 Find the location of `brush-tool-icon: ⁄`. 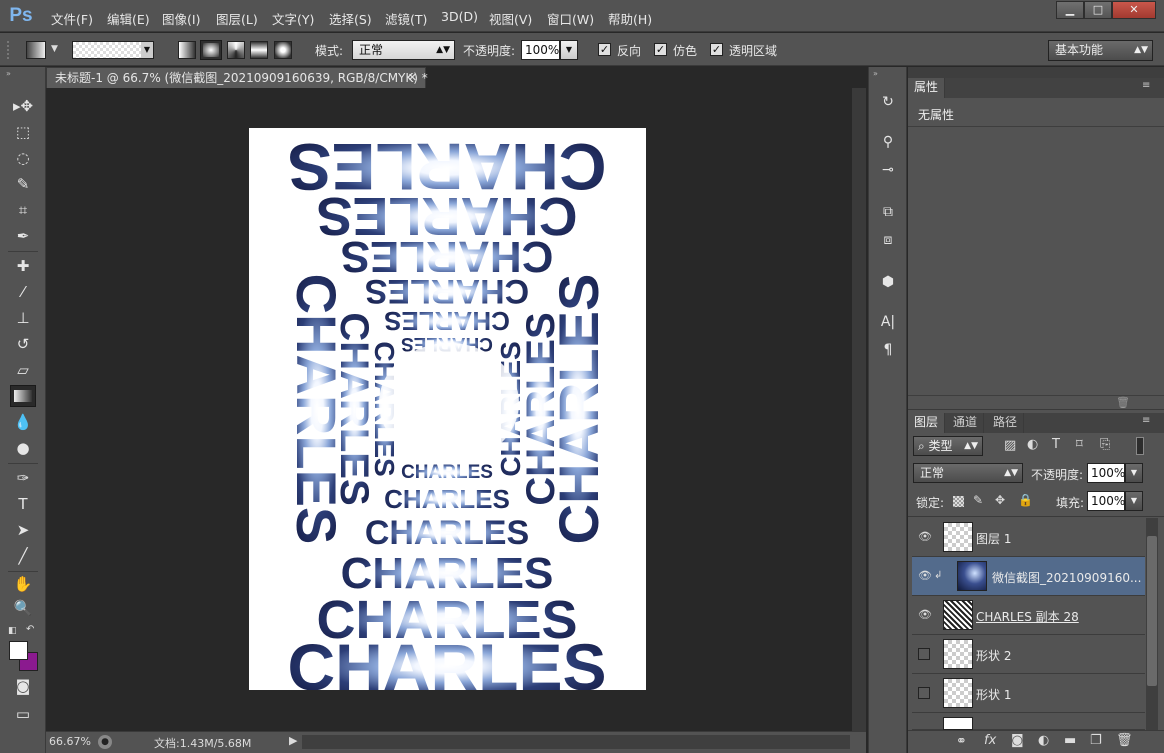

brush-tool-icon: ⁄ is located at coordinates (23, 292).